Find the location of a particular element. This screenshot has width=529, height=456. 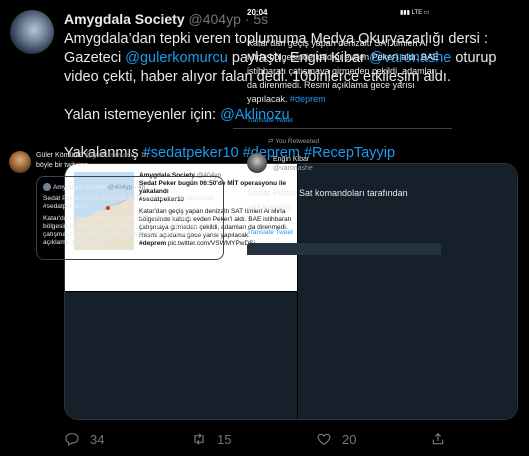

divider is located at coordinates (342, 128).